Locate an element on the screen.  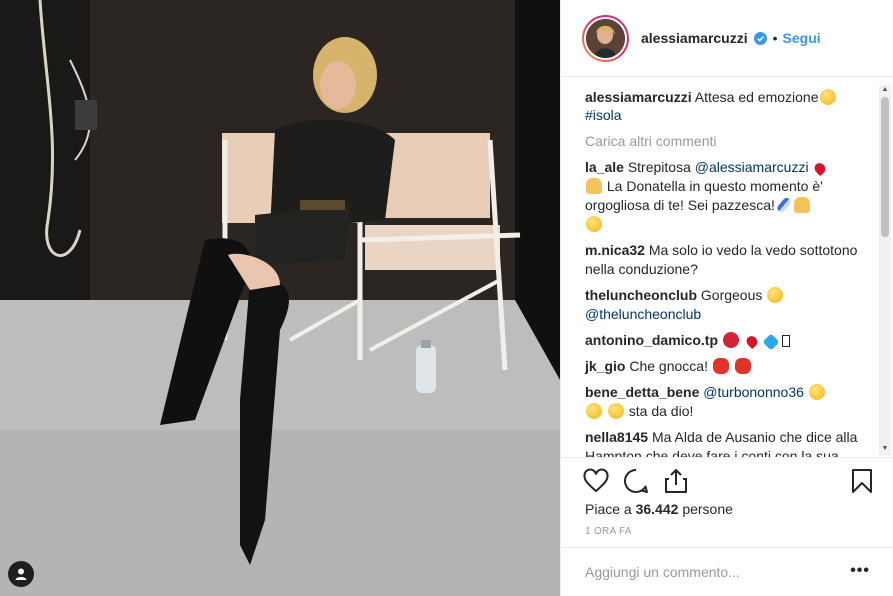
more-options-button: ••• is located at coordinates (860, 571).